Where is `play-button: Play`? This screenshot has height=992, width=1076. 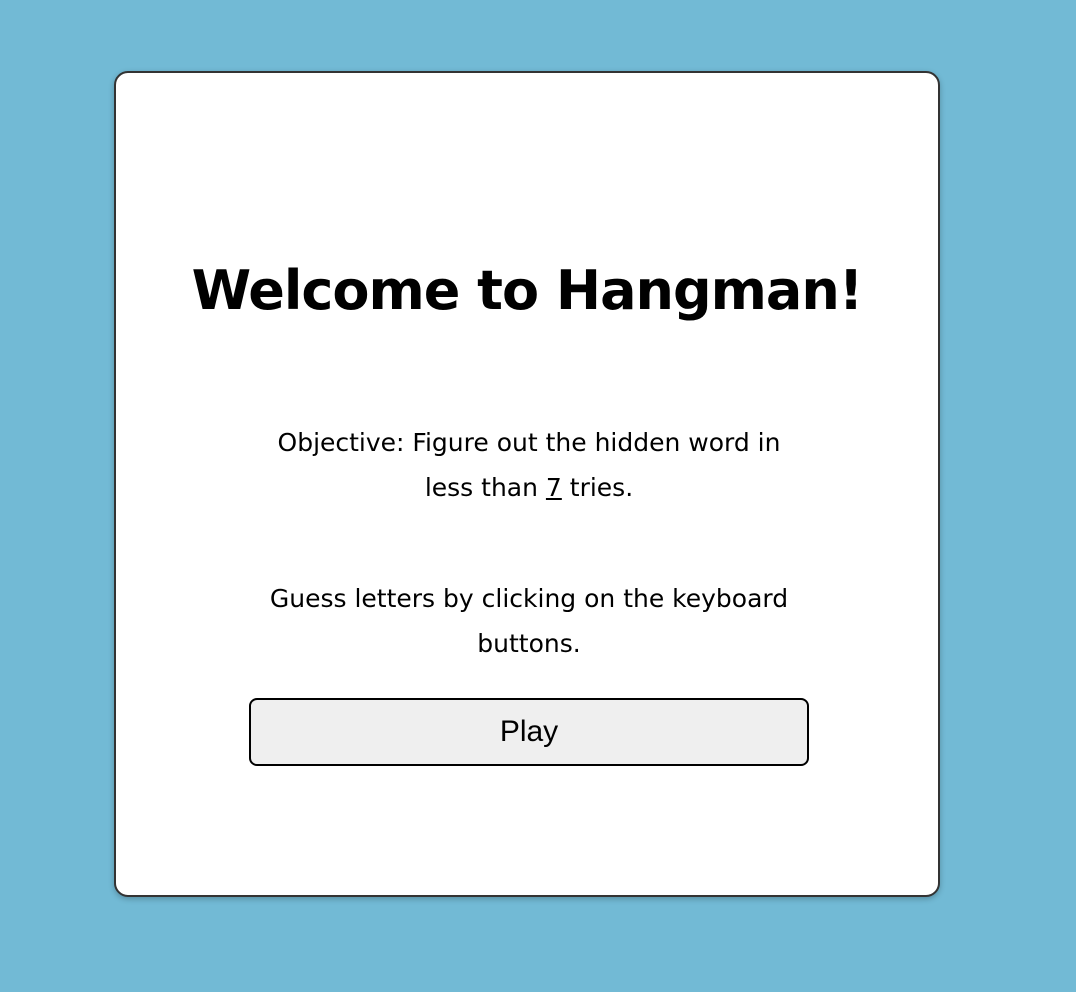 play-button: Play is located at coordinates (529, 732).